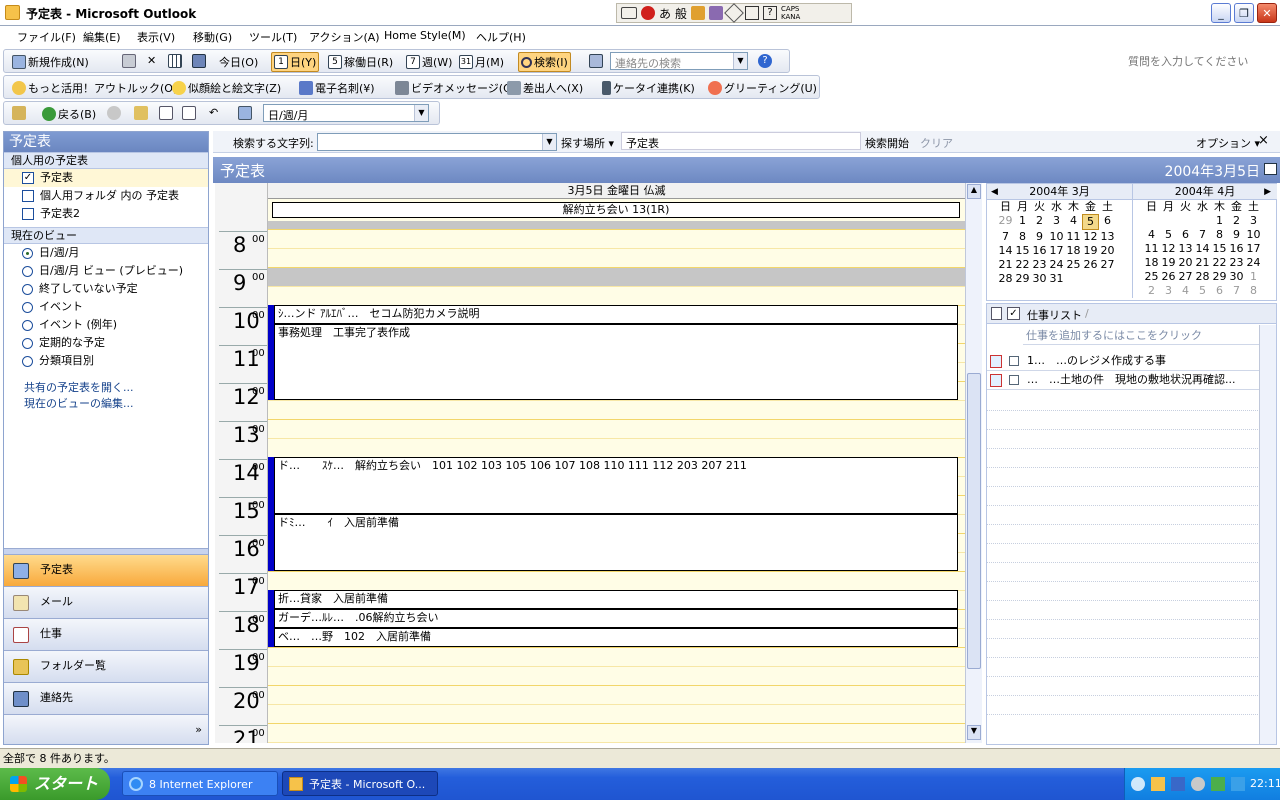 This screenshot has height=800, width=1280. What do you see at coordinates (1005, 279) in the screenshot?
I see `date-cell: 28` at bounding box center [1005, 279].